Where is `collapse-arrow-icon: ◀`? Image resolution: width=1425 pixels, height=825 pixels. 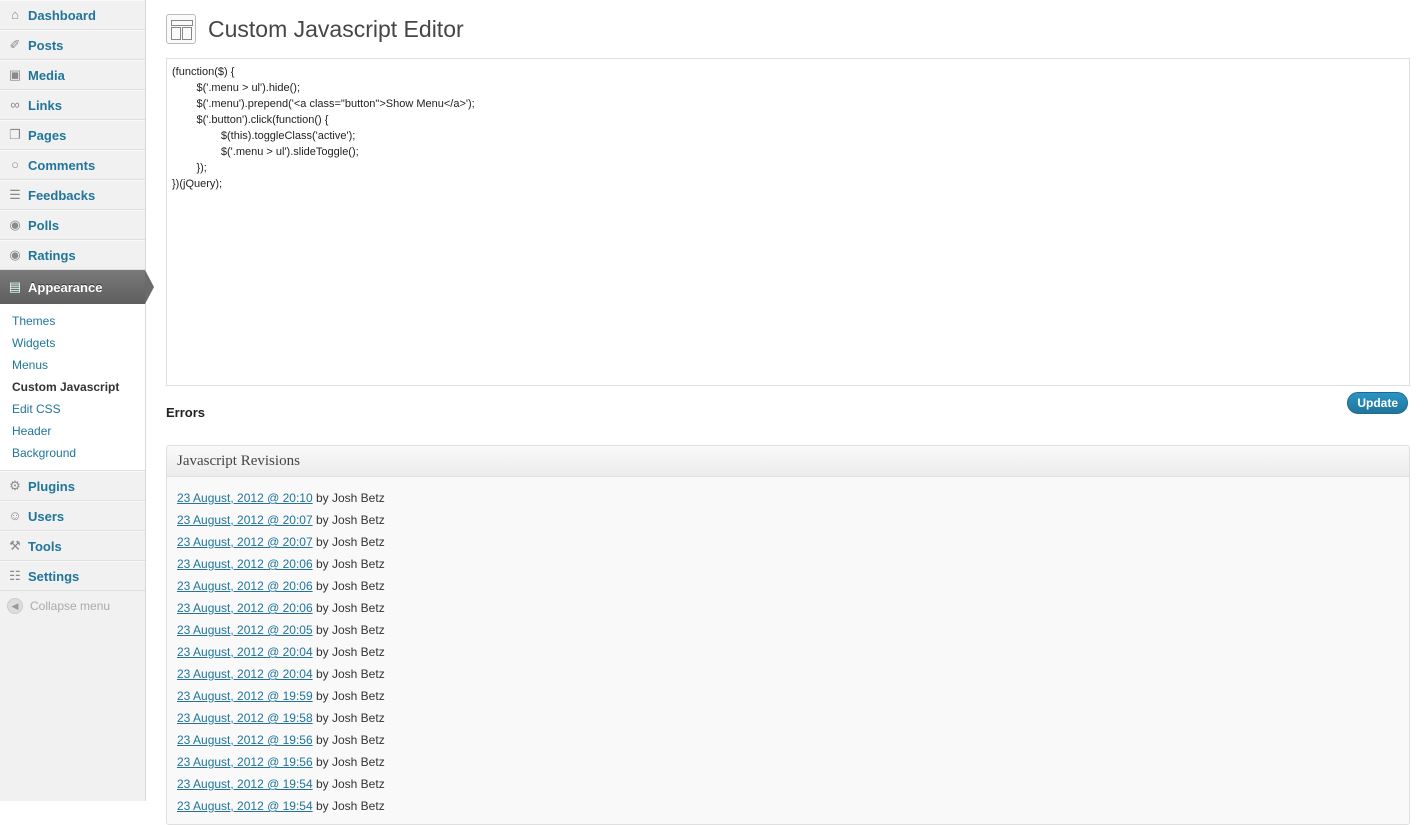
collapse-arrow-icon: ◀ is located at coordinates (15, 606).